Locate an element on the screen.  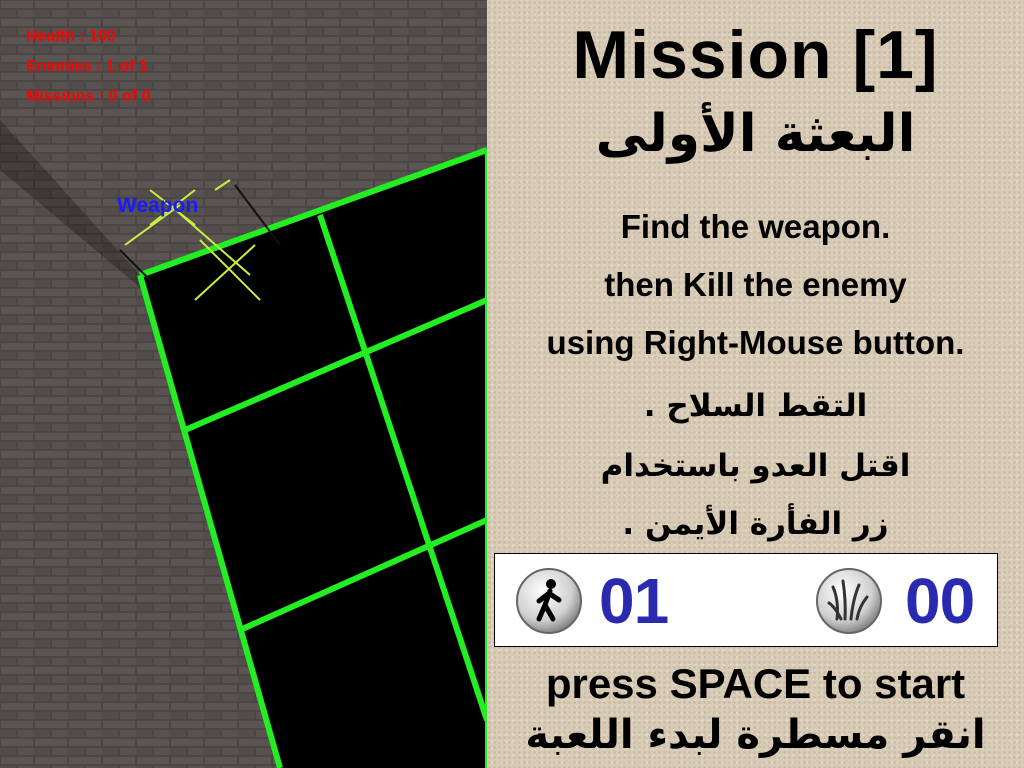
weapon-label: Weapon is located at coordinates (158, 205).